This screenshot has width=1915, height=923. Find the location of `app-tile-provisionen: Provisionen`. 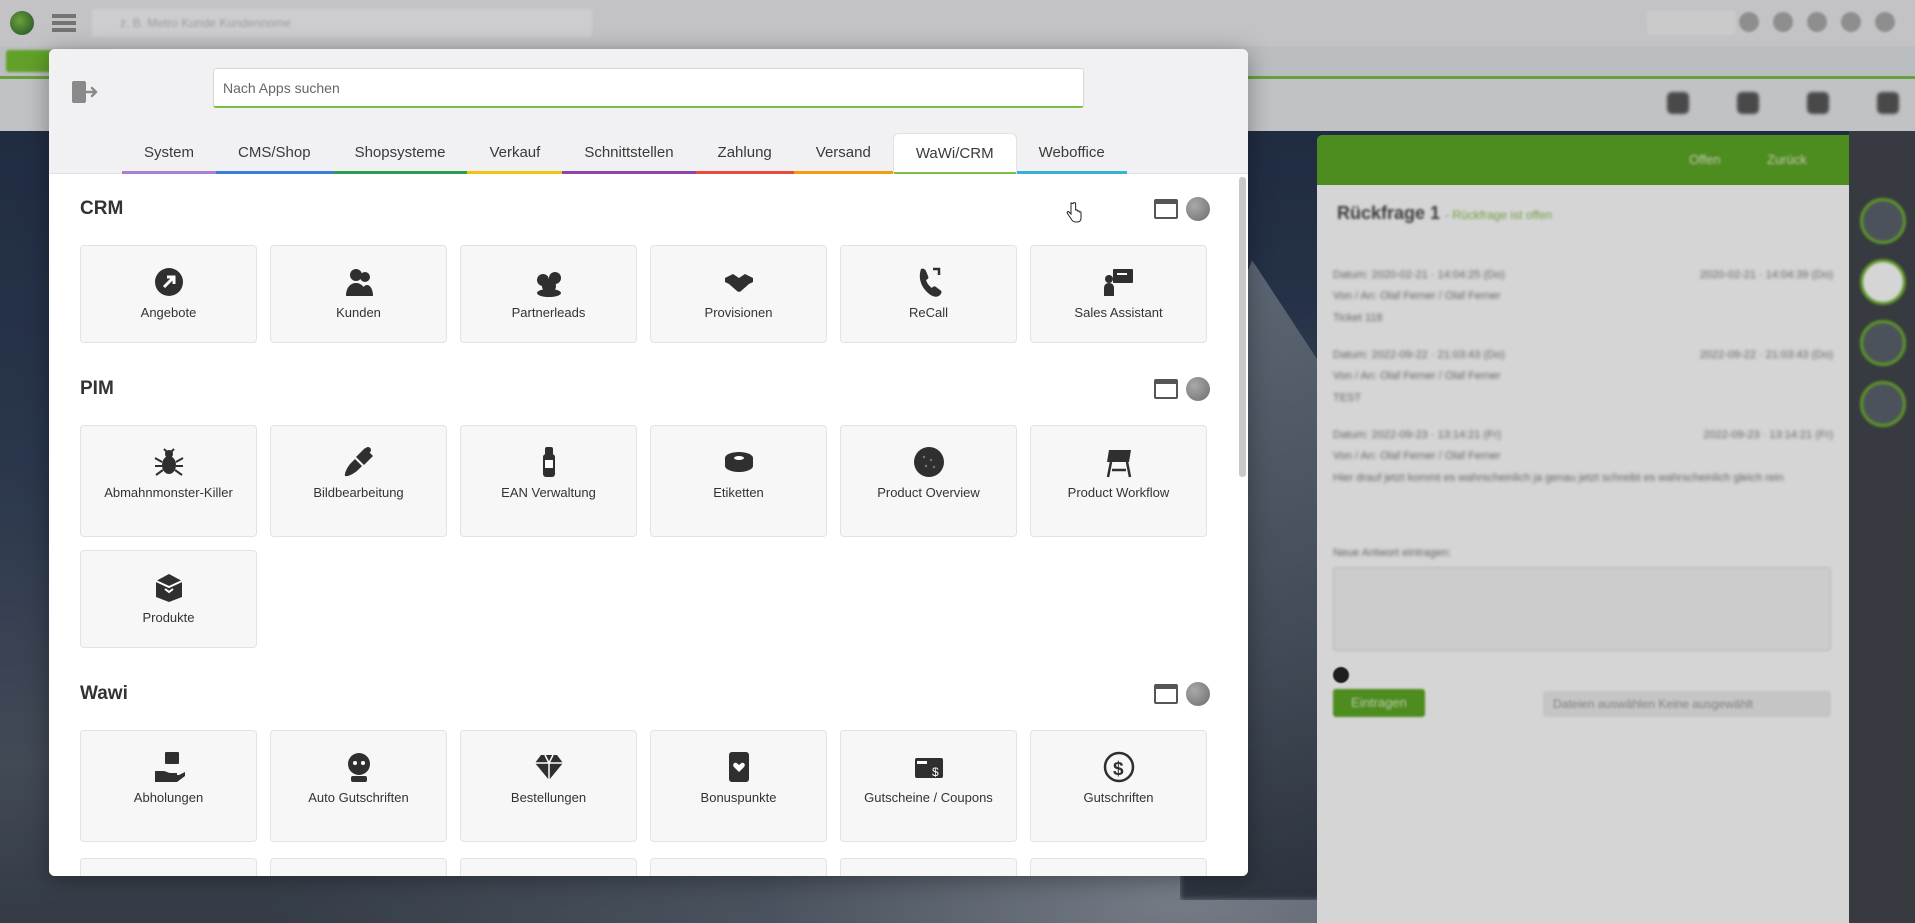

app-tile-provisionen: Provisionen is located at coordinates (738, 294).